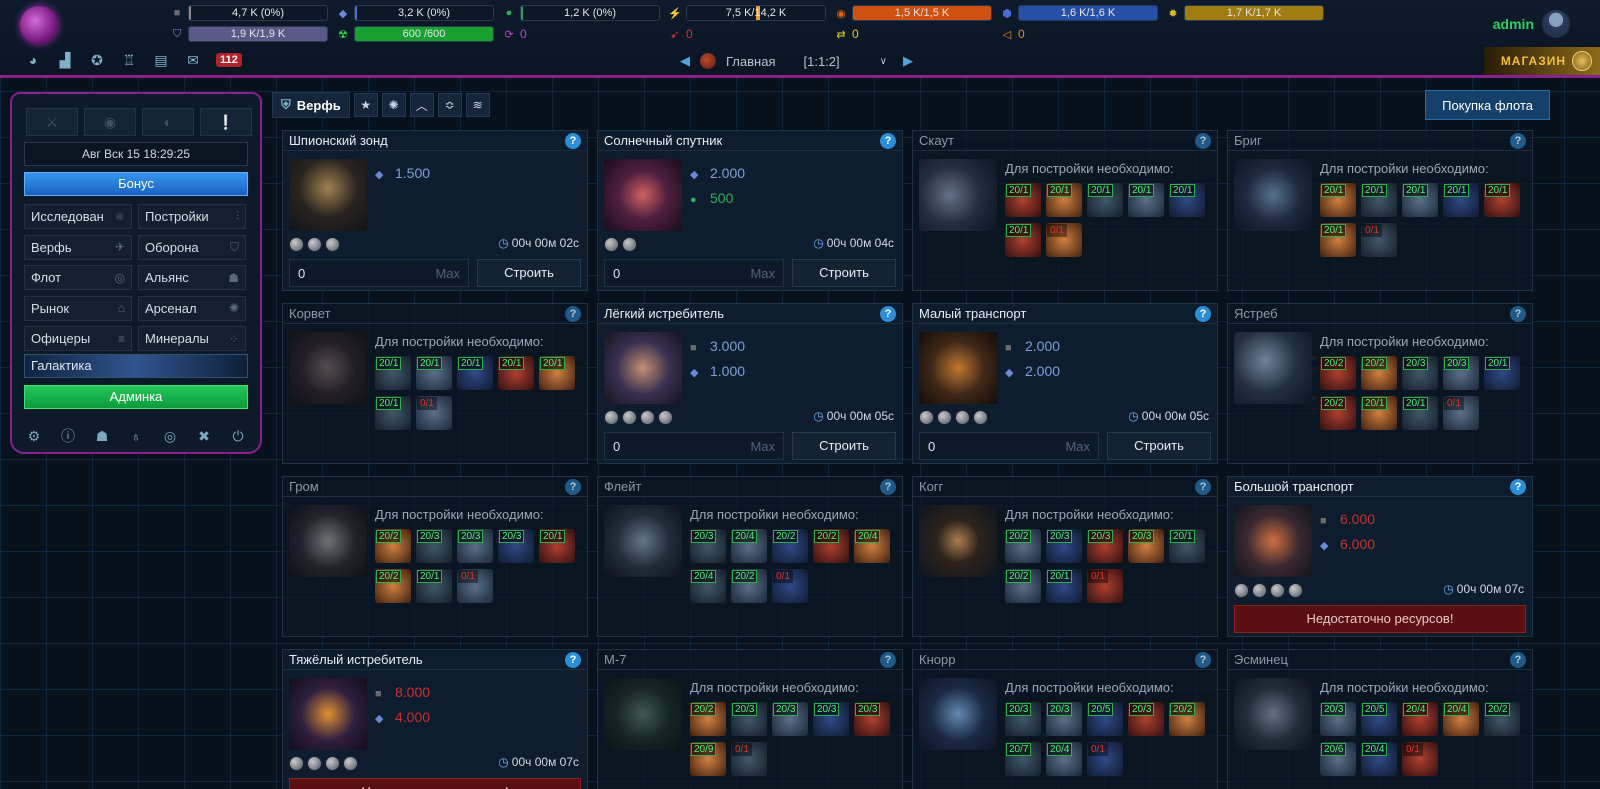 The image size is (1600, 789). What do you see at coordinates (204, 436) in the screenshot?
I see `tools-icon: ✖` at bounding box center [204, 436].